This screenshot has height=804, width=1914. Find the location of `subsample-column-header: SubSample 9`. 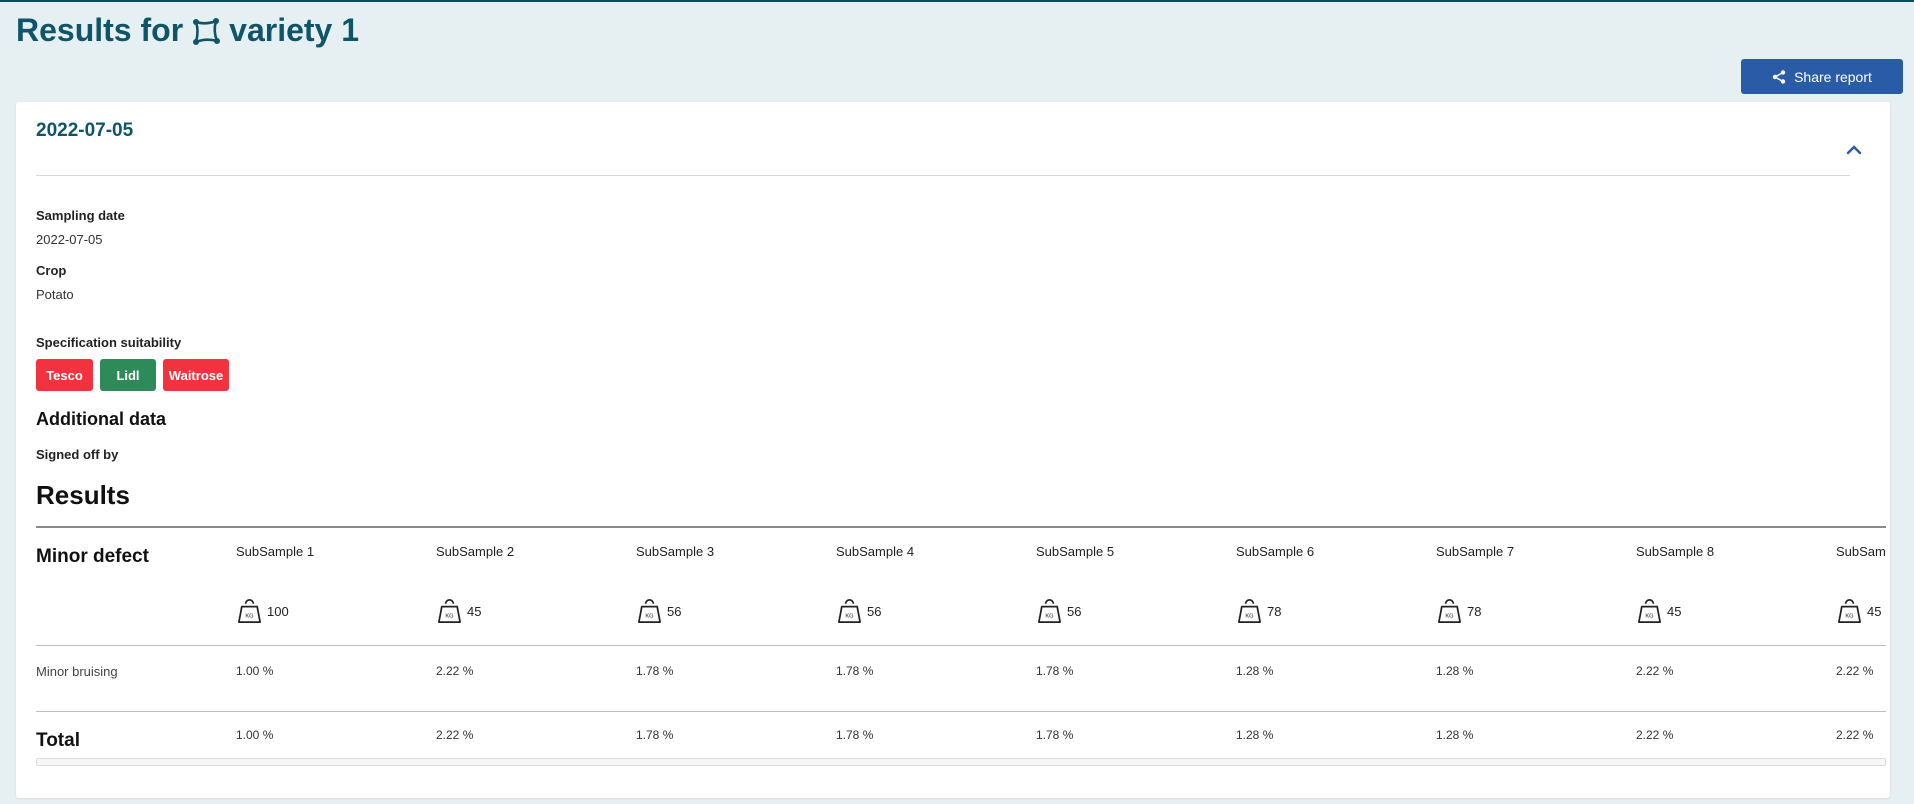

subsample-column-header: SubSample 9 is located at coordinates (1861, 551).